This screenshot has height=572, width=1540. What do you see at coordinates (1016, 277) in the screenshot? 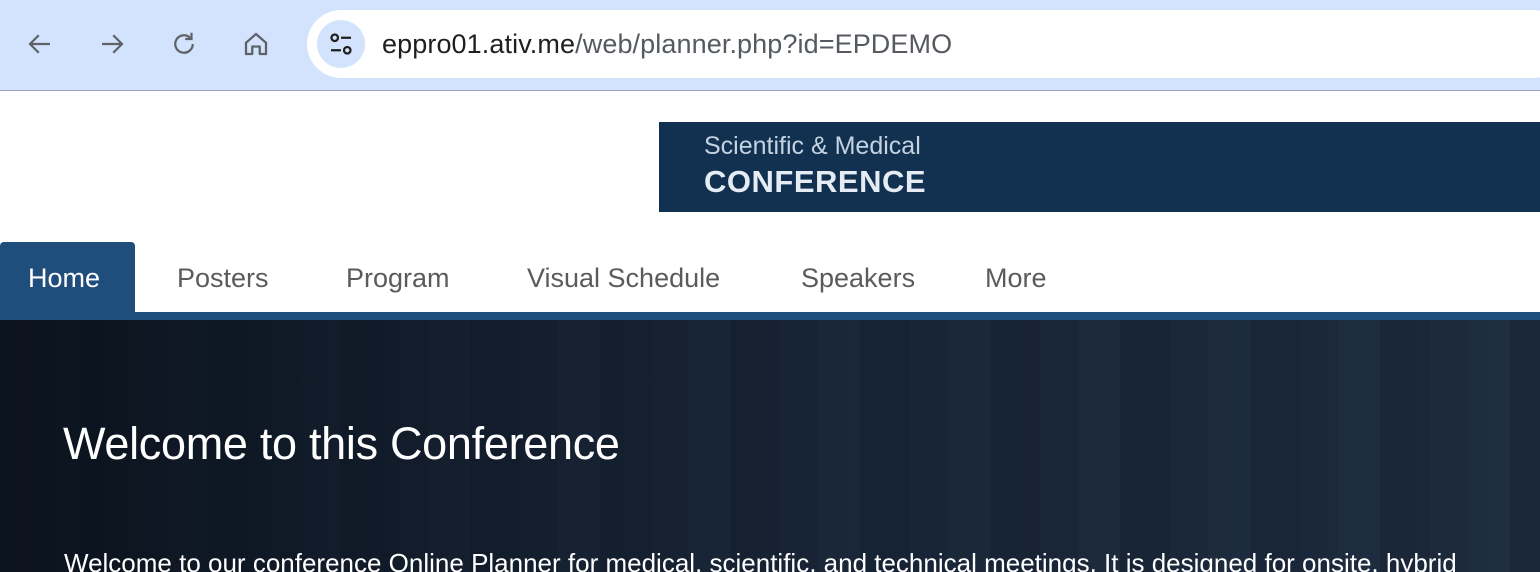
I see `tab-more: More` at bounding box center [1016, 277].